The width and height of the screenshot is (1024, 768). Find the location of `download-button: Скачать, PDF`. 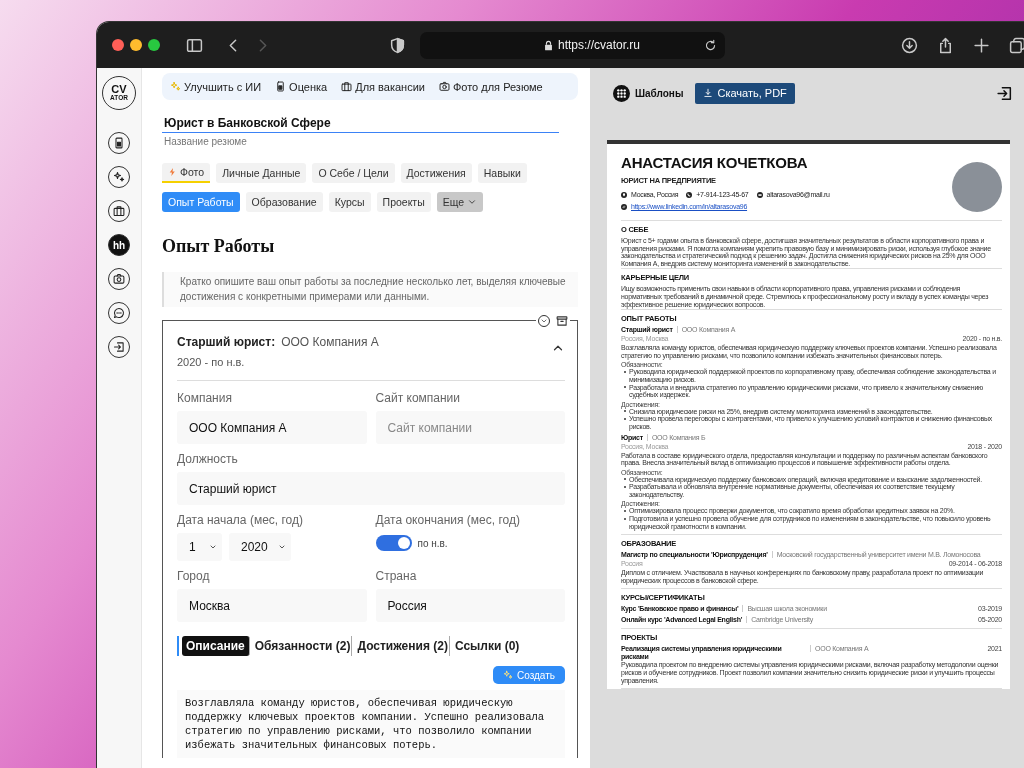

download-button: Скачать, PDF is located at coordinates (745, 93).